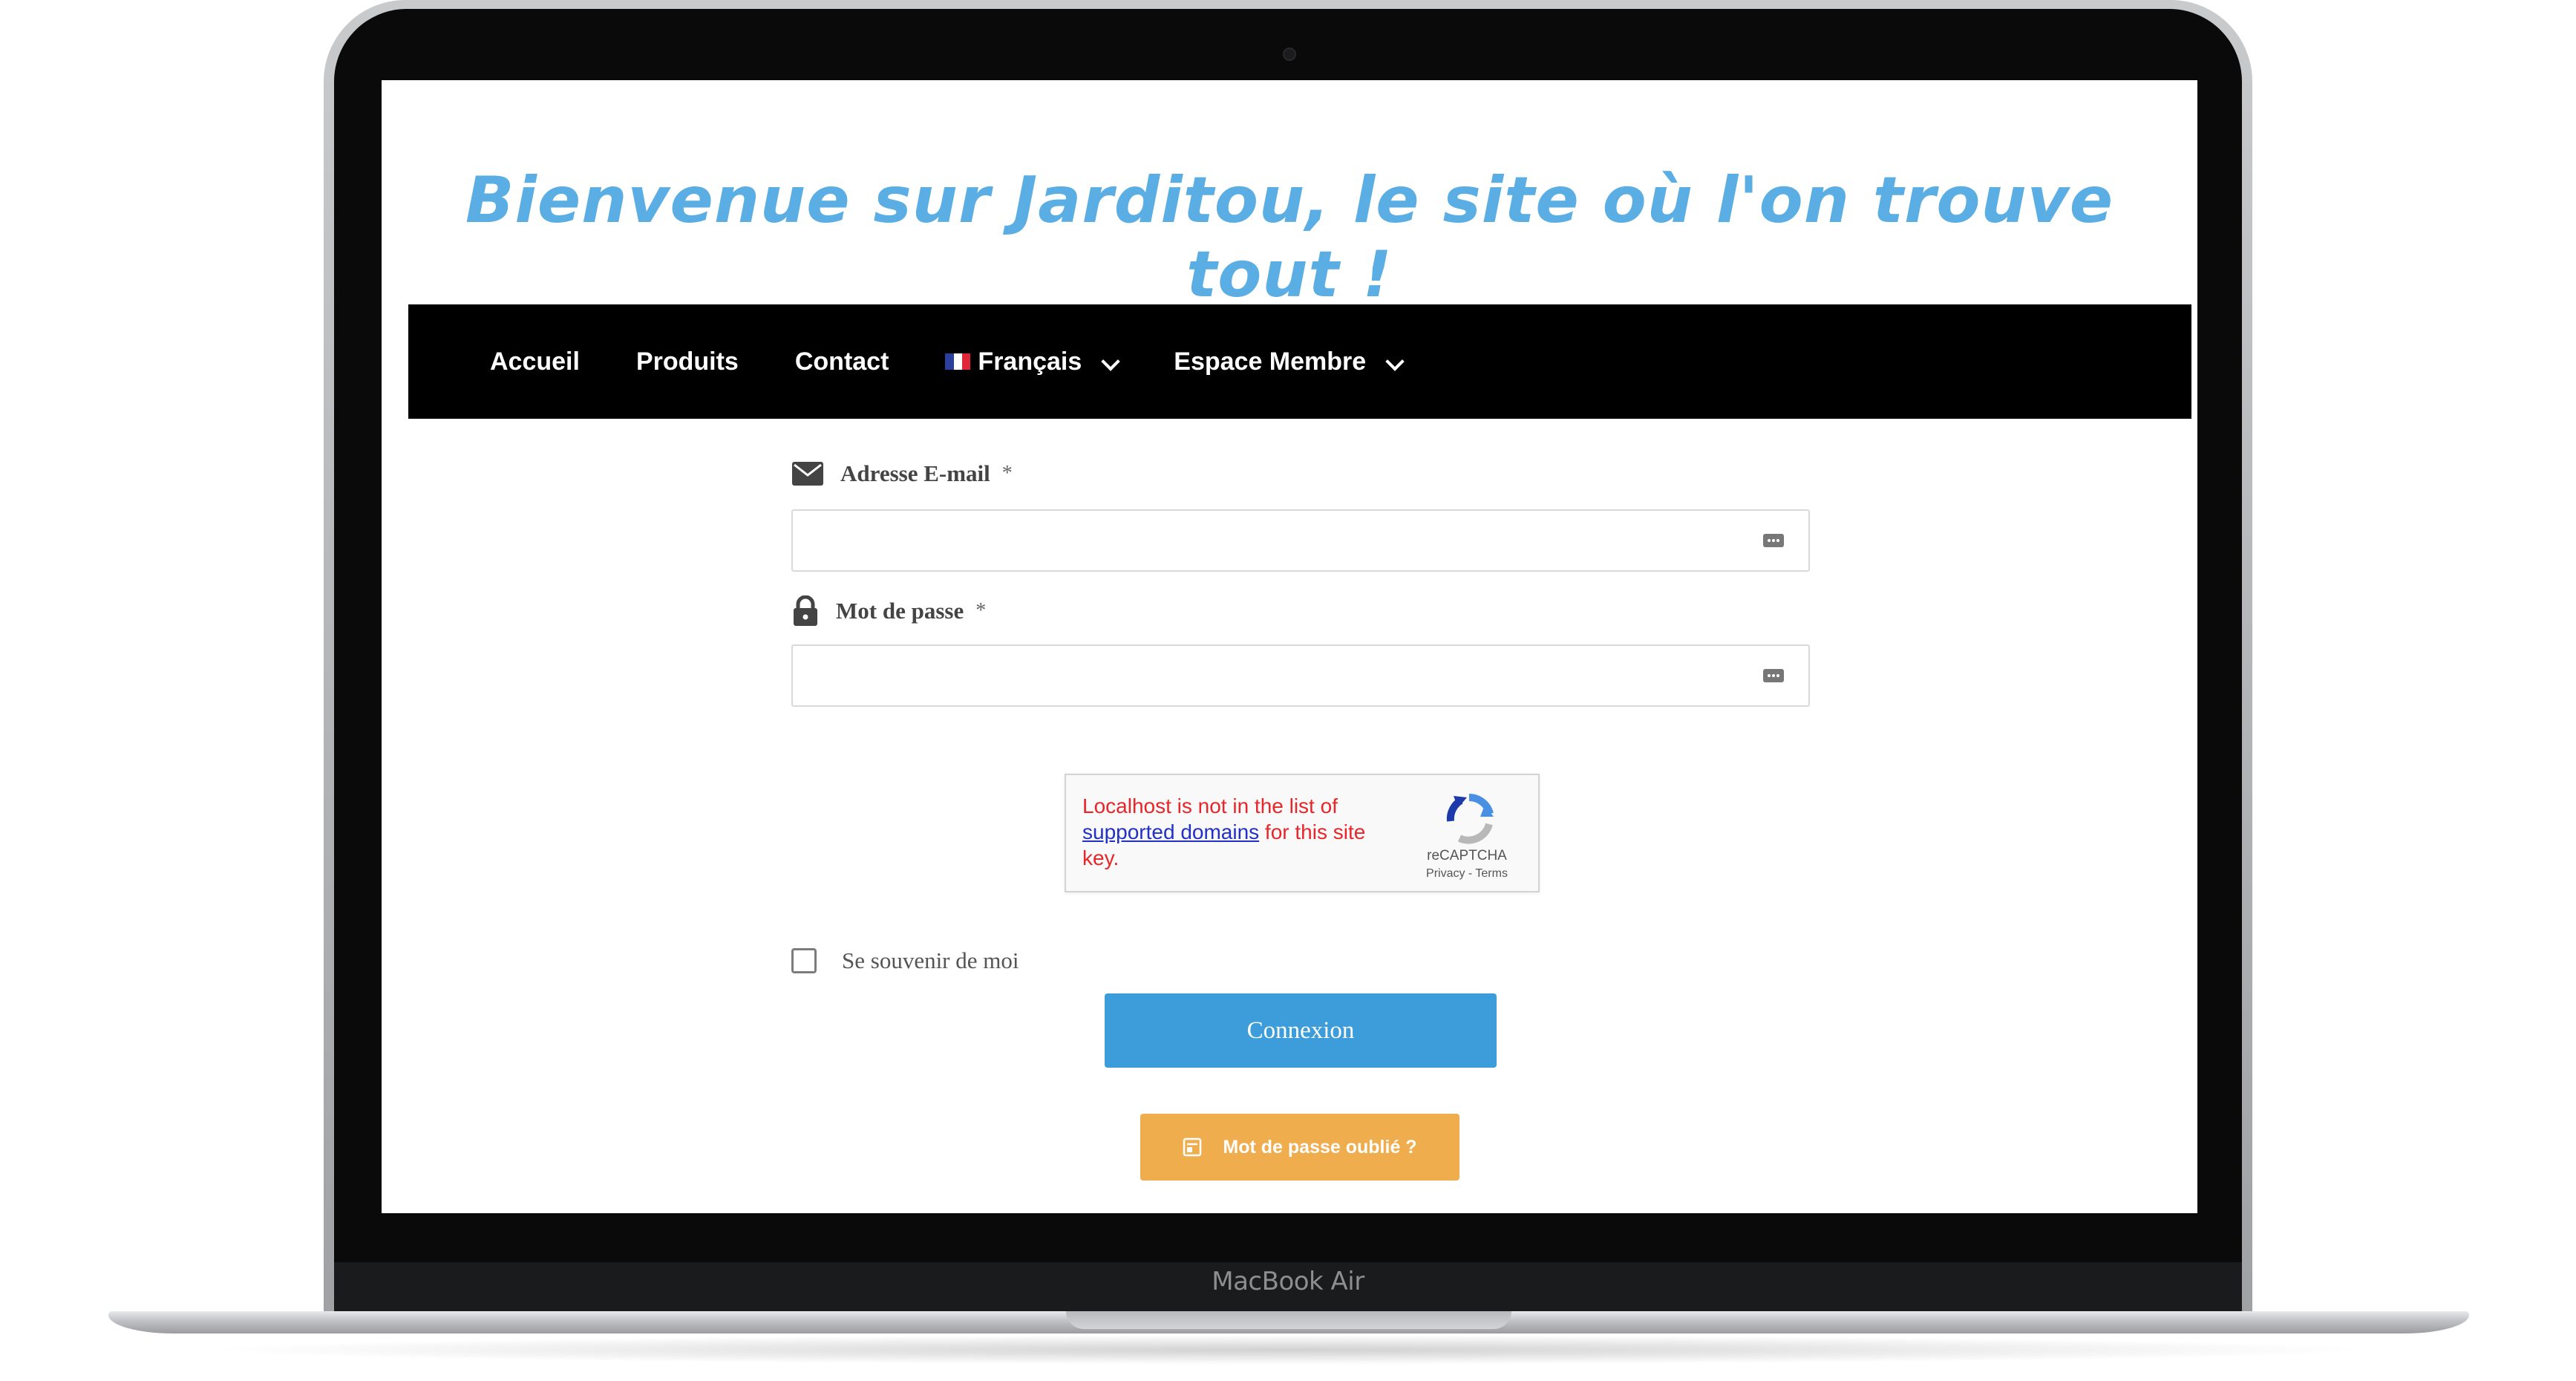 This screenshot has width=2576, height=1381. Describe the element at coordinates (1467, 855) in the screenshot. I see `recaptcha-brand: reCAPTCHA` at that location.